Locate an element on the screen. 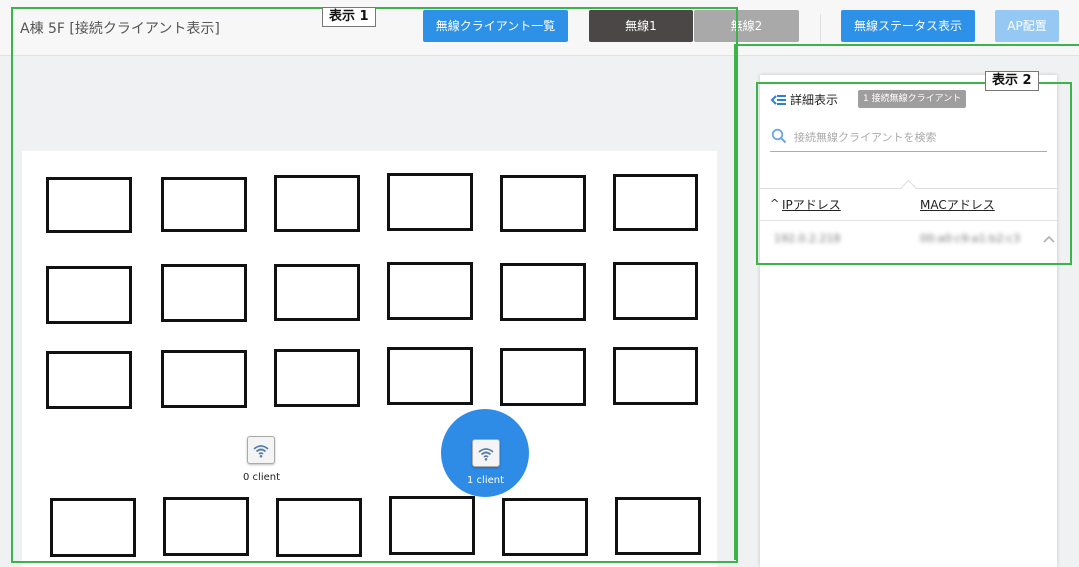 The image size is (1079, 567). table-notch is located at coordinates (908, 187).